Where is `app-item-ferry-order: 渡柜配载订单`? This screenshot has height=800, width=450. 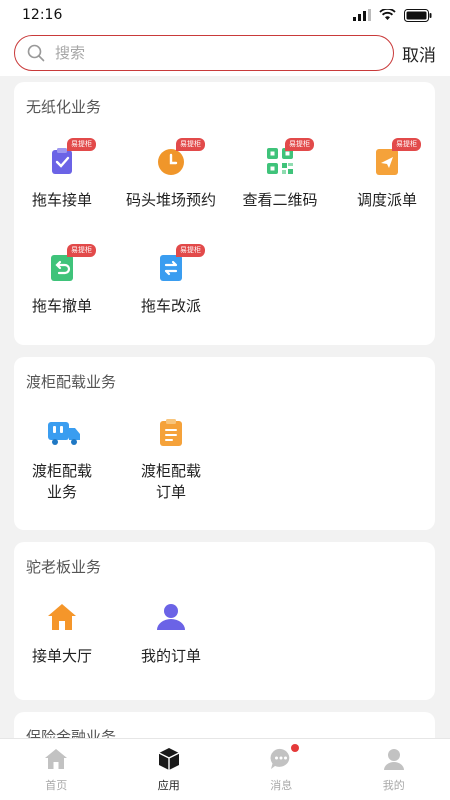 app-item-ferry-order: 渡柜配载订单 is located at coordinates (171, 460).